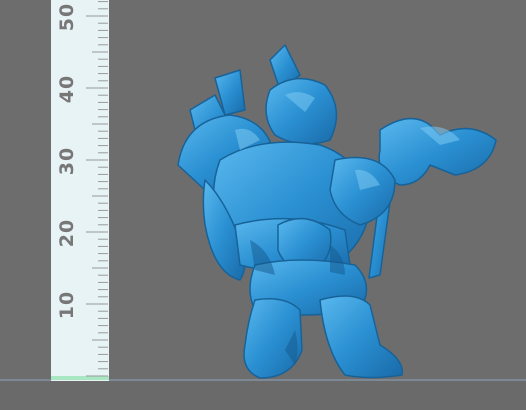 The width and height of the screenshot is (526, 410). What do you see at coordinates (301, 111) in the screenshot?
I see `helmet` at bounding box center [301, 111].